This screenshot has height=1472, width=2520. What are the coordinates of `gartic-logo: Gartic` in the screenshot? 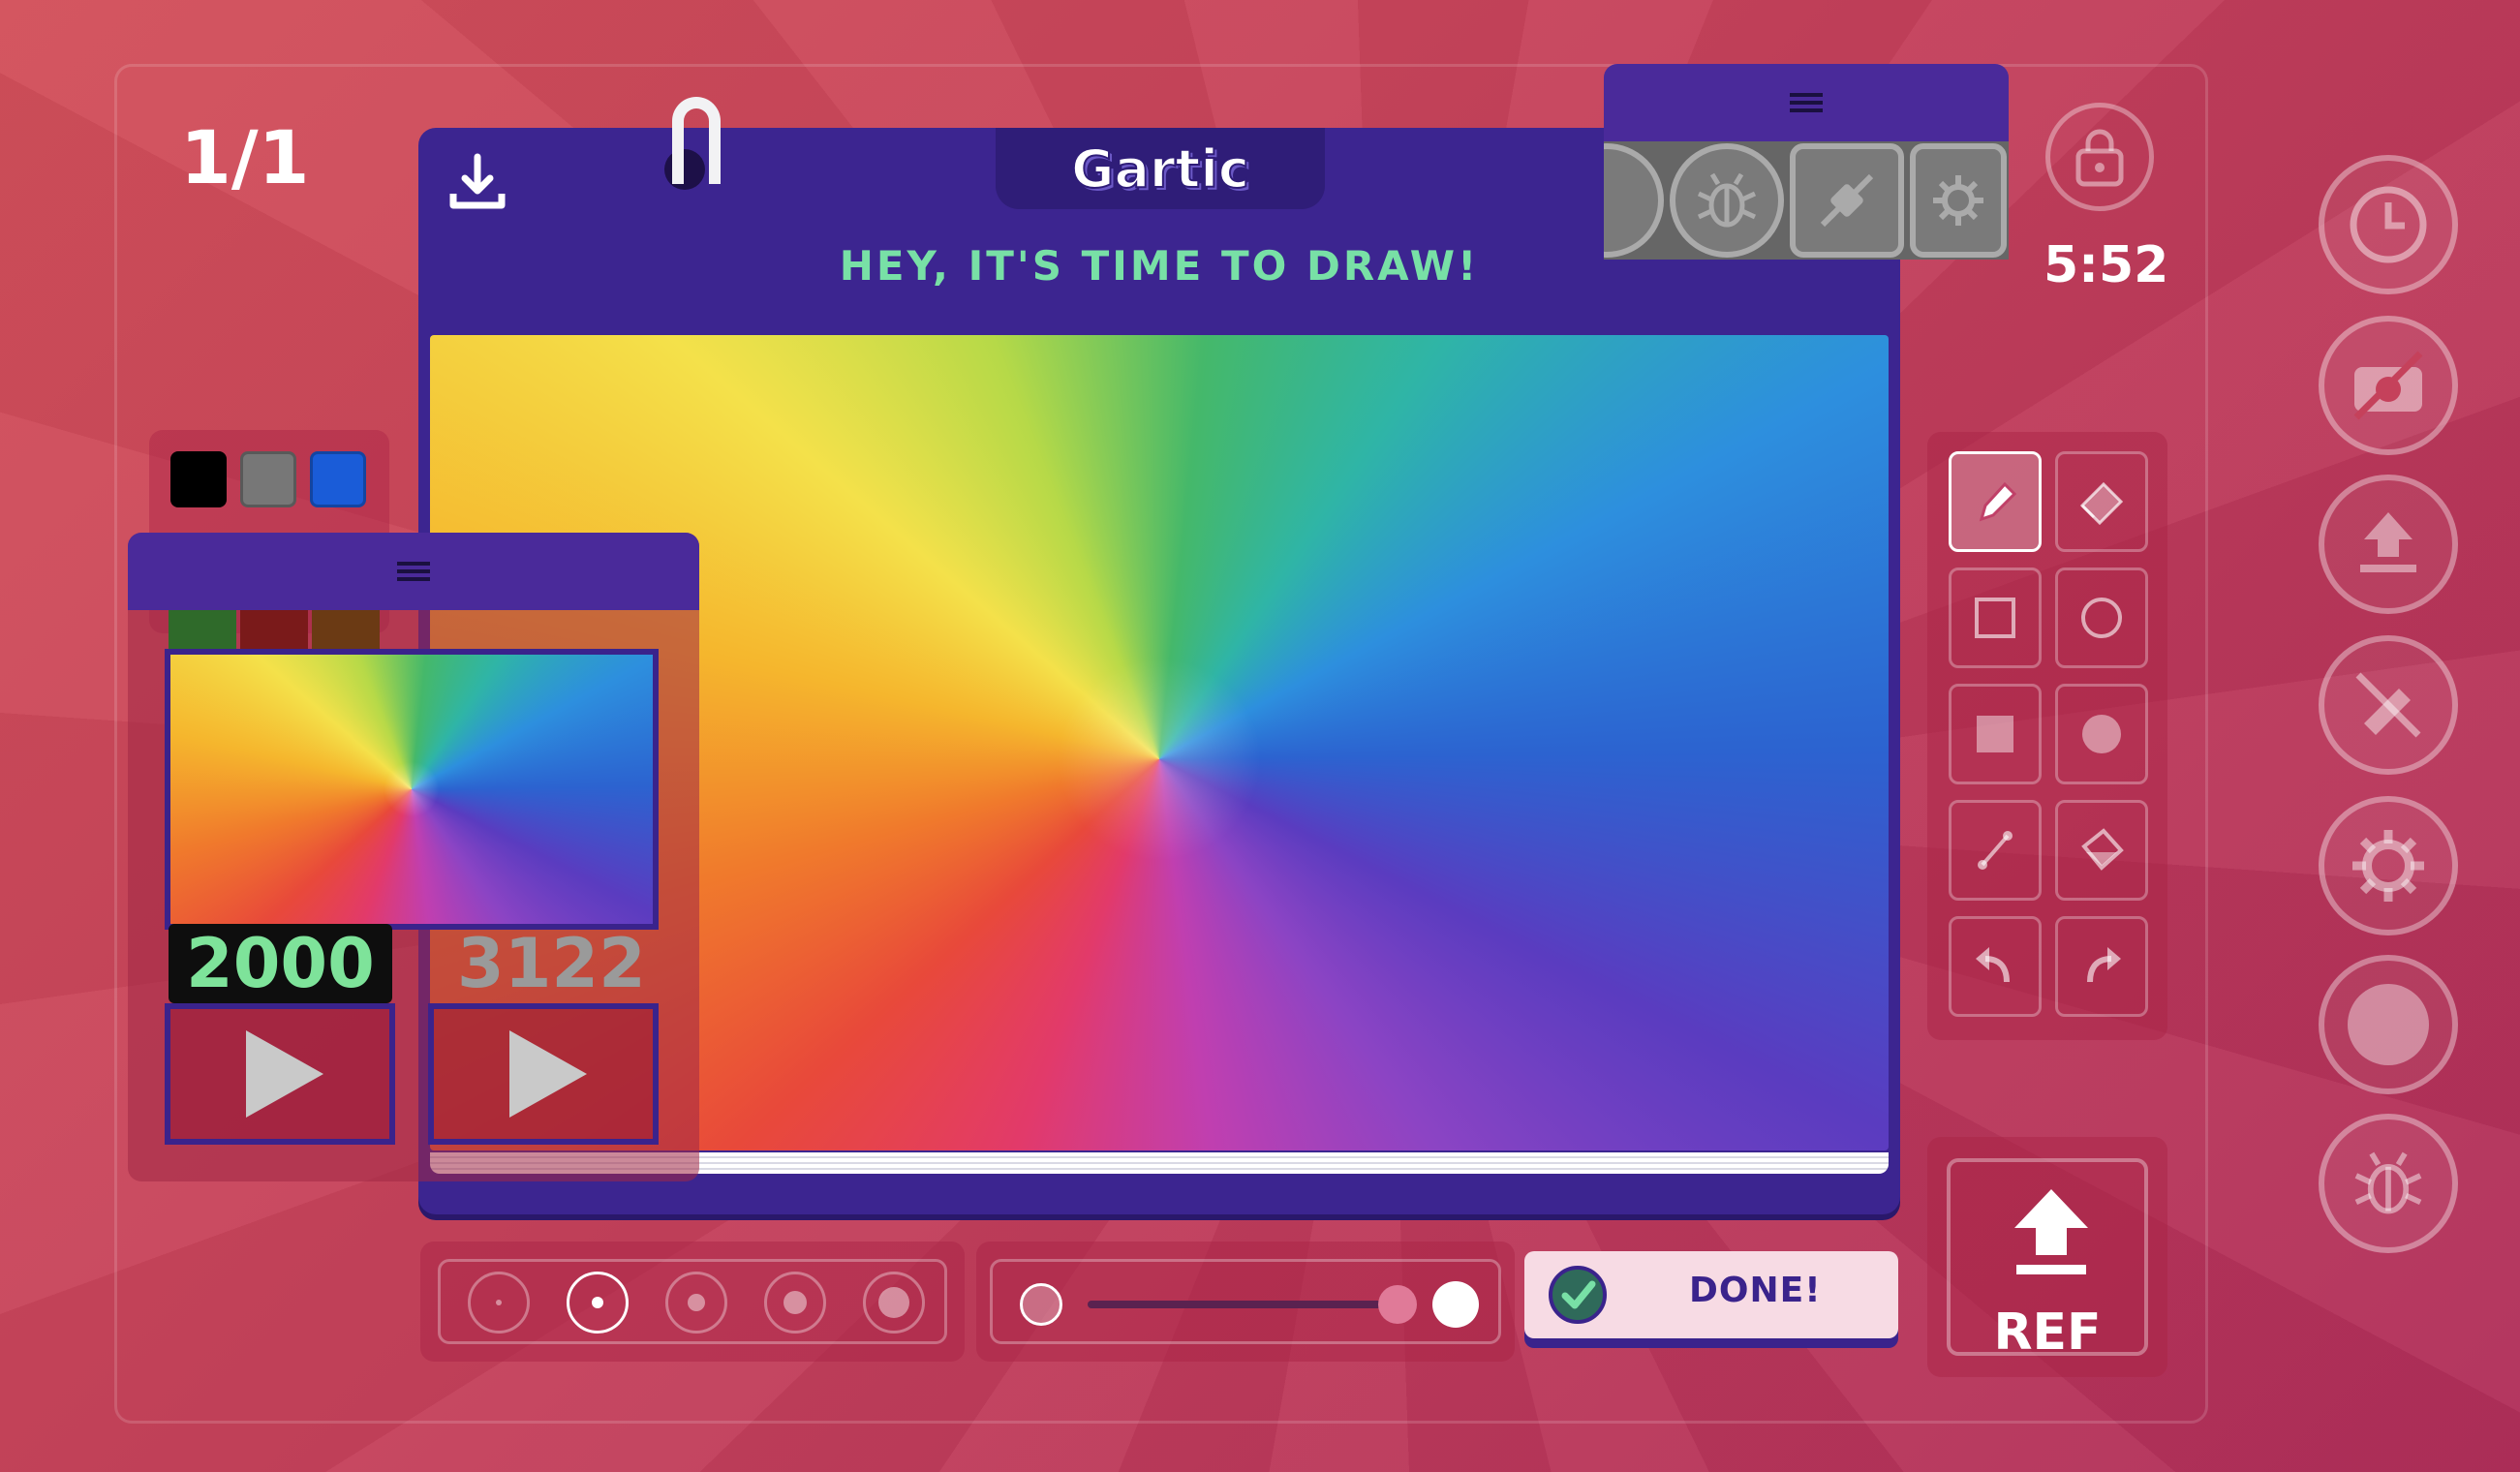 It's located at (1160, 169).